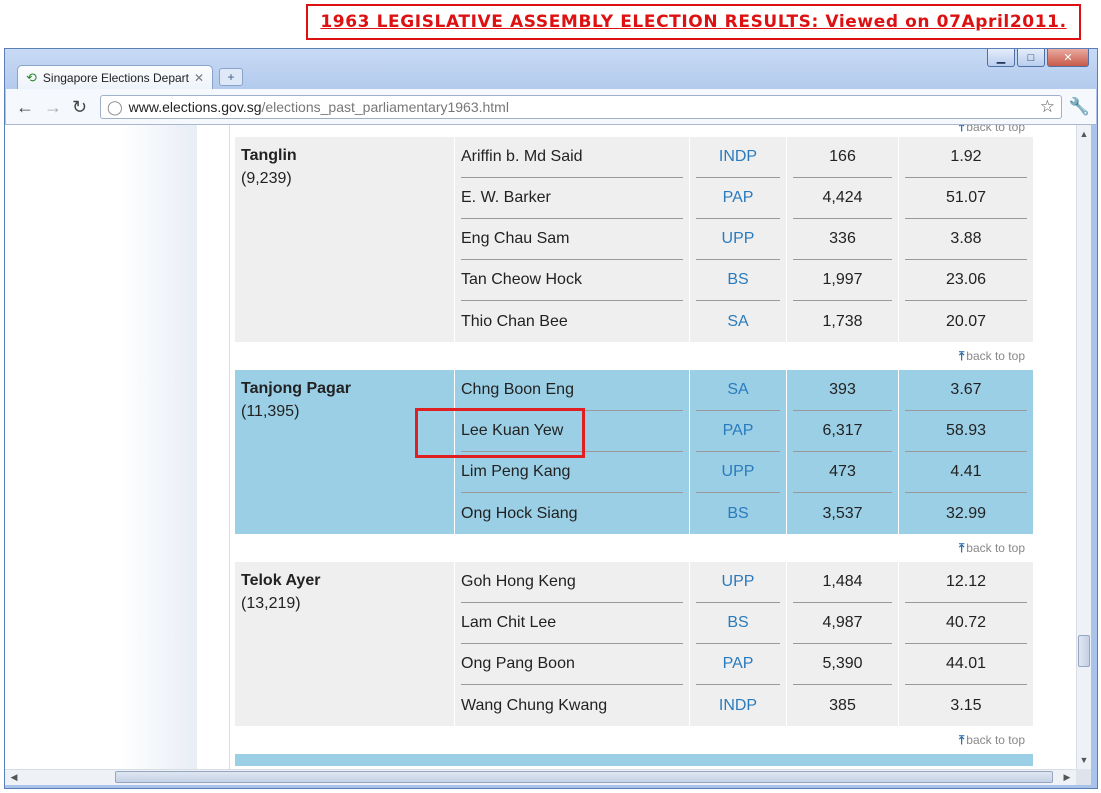 This screenshot has width=1101, height=793. I want to click on scroll-up-arrow-icon: ▲, so click(1084, 134).